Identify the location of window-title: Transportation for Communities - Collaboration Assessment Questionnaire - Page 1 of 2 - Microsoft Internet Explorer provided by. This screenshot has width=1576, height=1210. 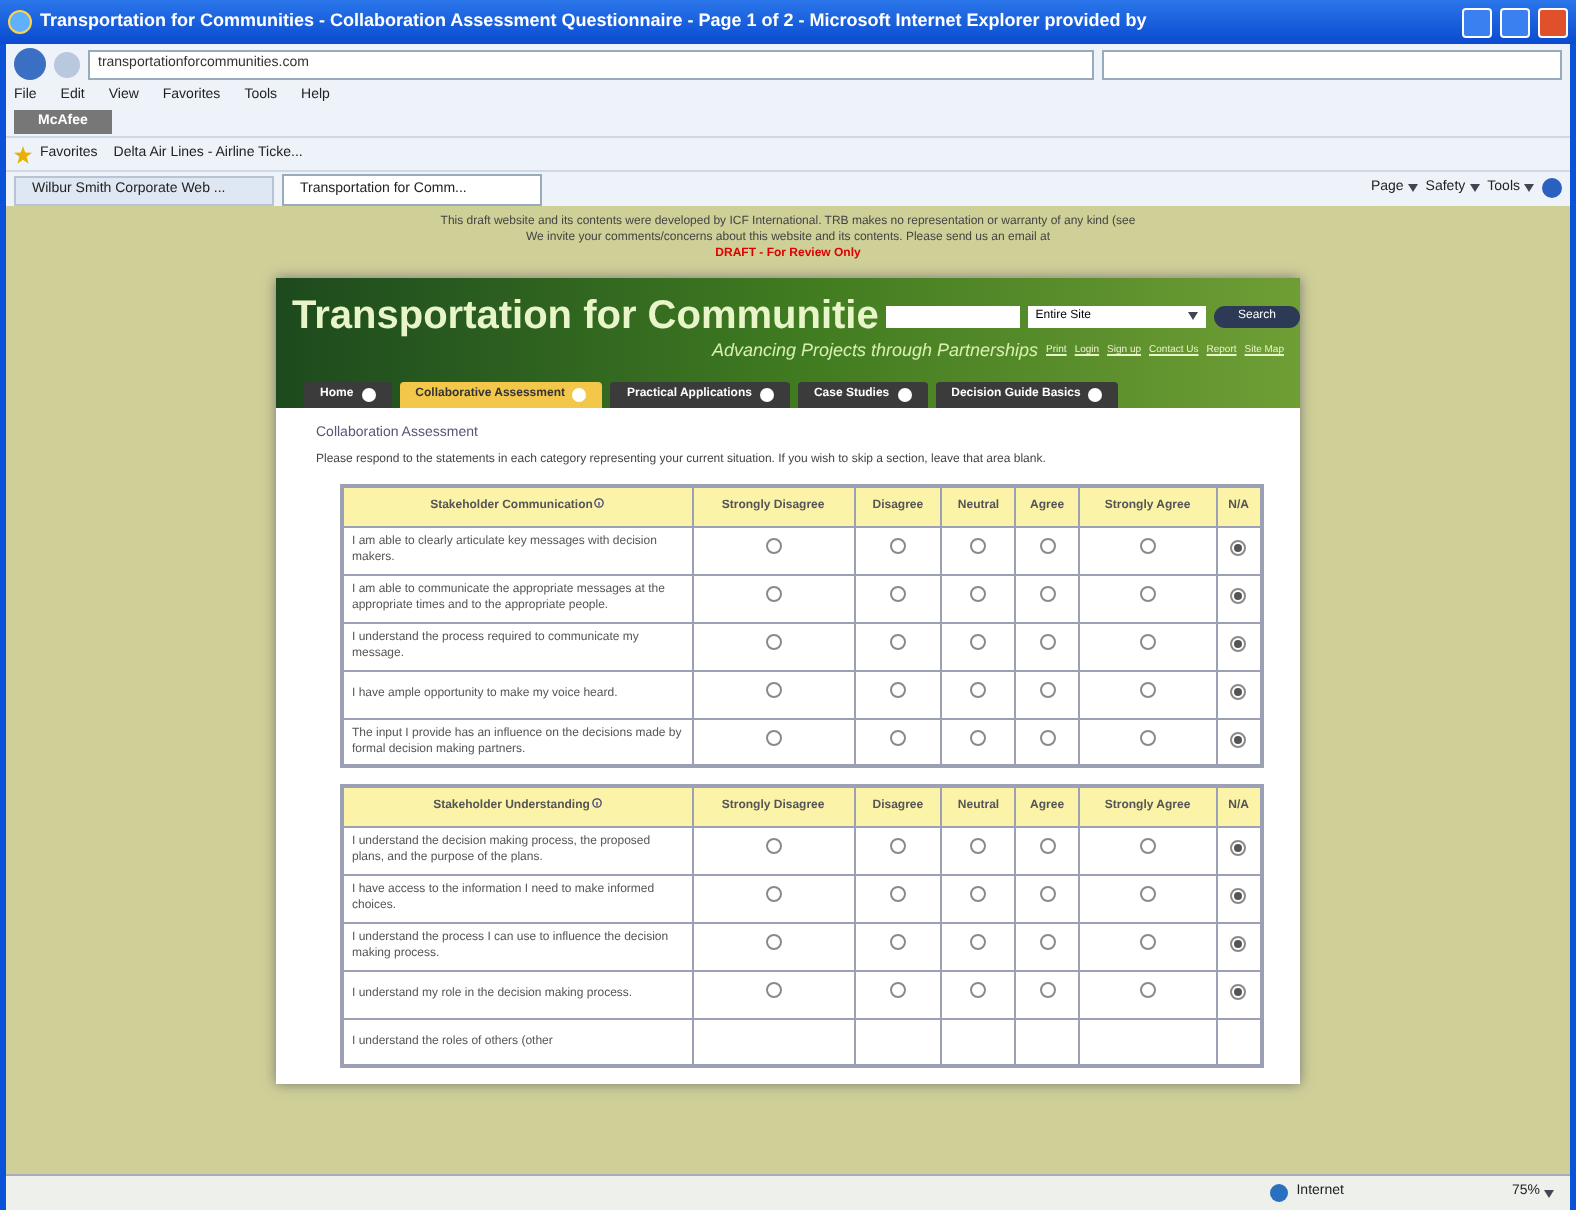
(594, 21).